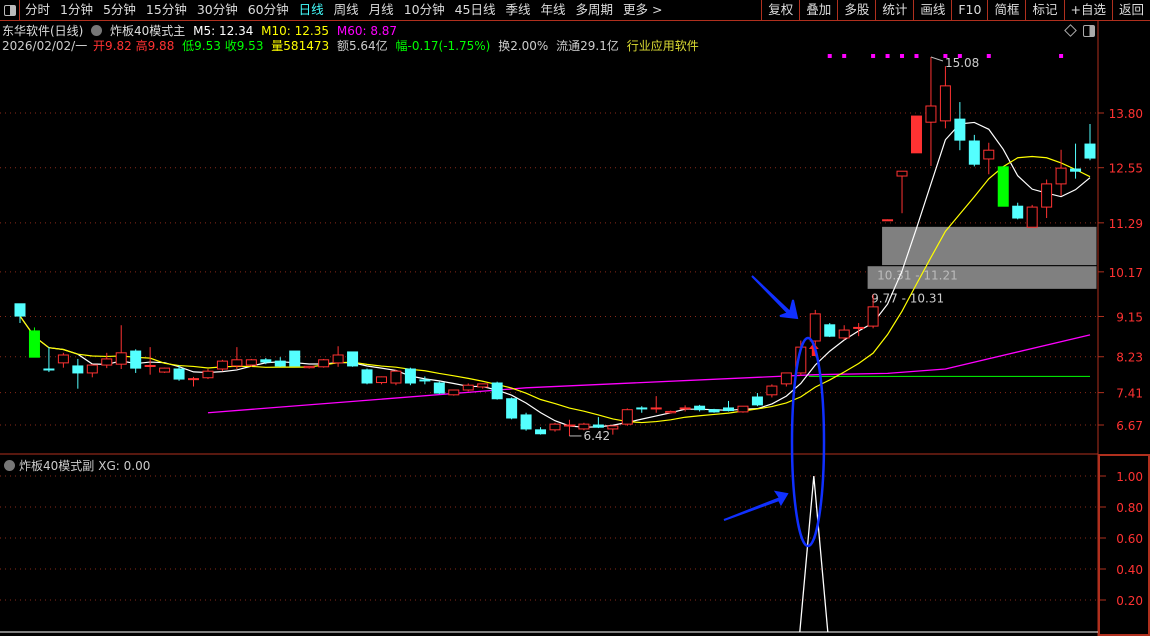  Describe the element at coordinates (1129, 508) in the screenshot. I see `sub-axis-label: 0.80` at that location.